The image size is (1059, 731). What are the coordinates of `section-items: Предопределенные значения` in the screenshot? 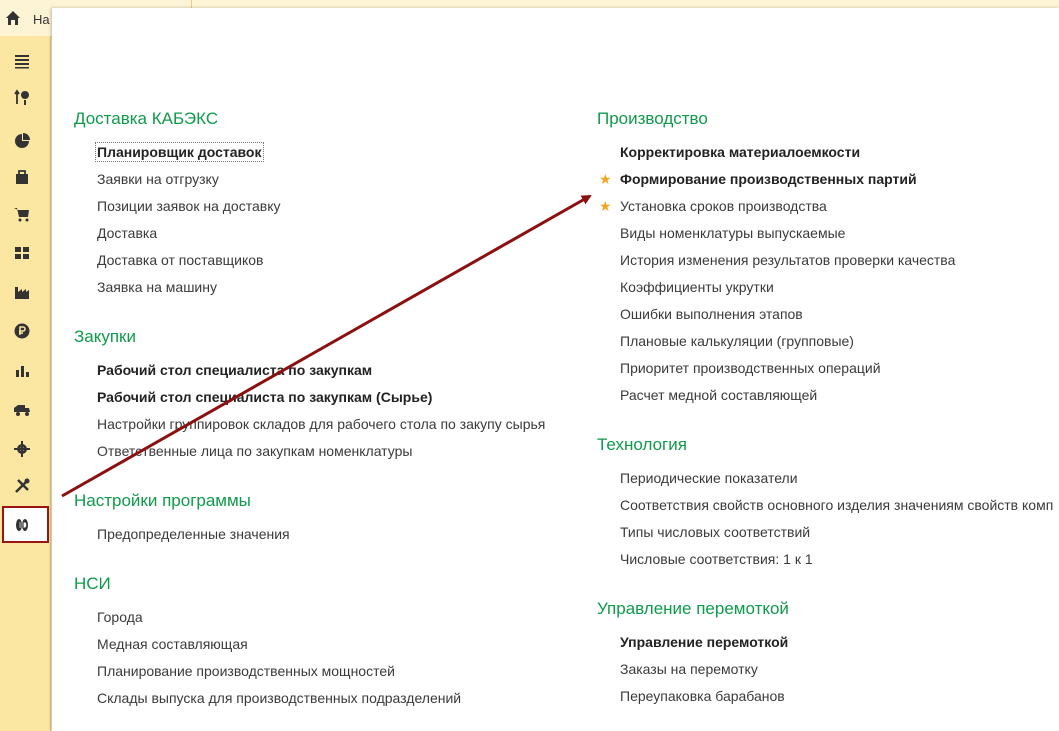 It's located at (324, 537).